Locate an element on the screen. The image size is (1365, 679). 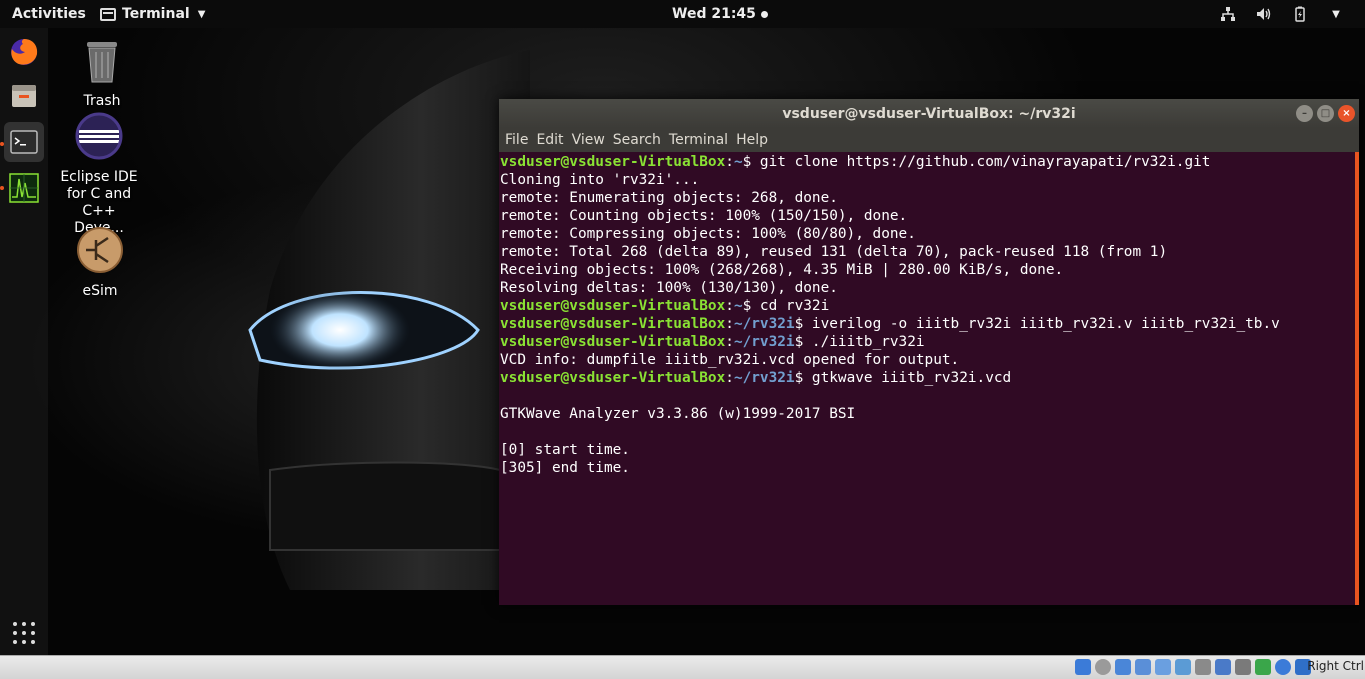
command-text: $ ./iiitb_rv32i is located at coordinates (859, 342).